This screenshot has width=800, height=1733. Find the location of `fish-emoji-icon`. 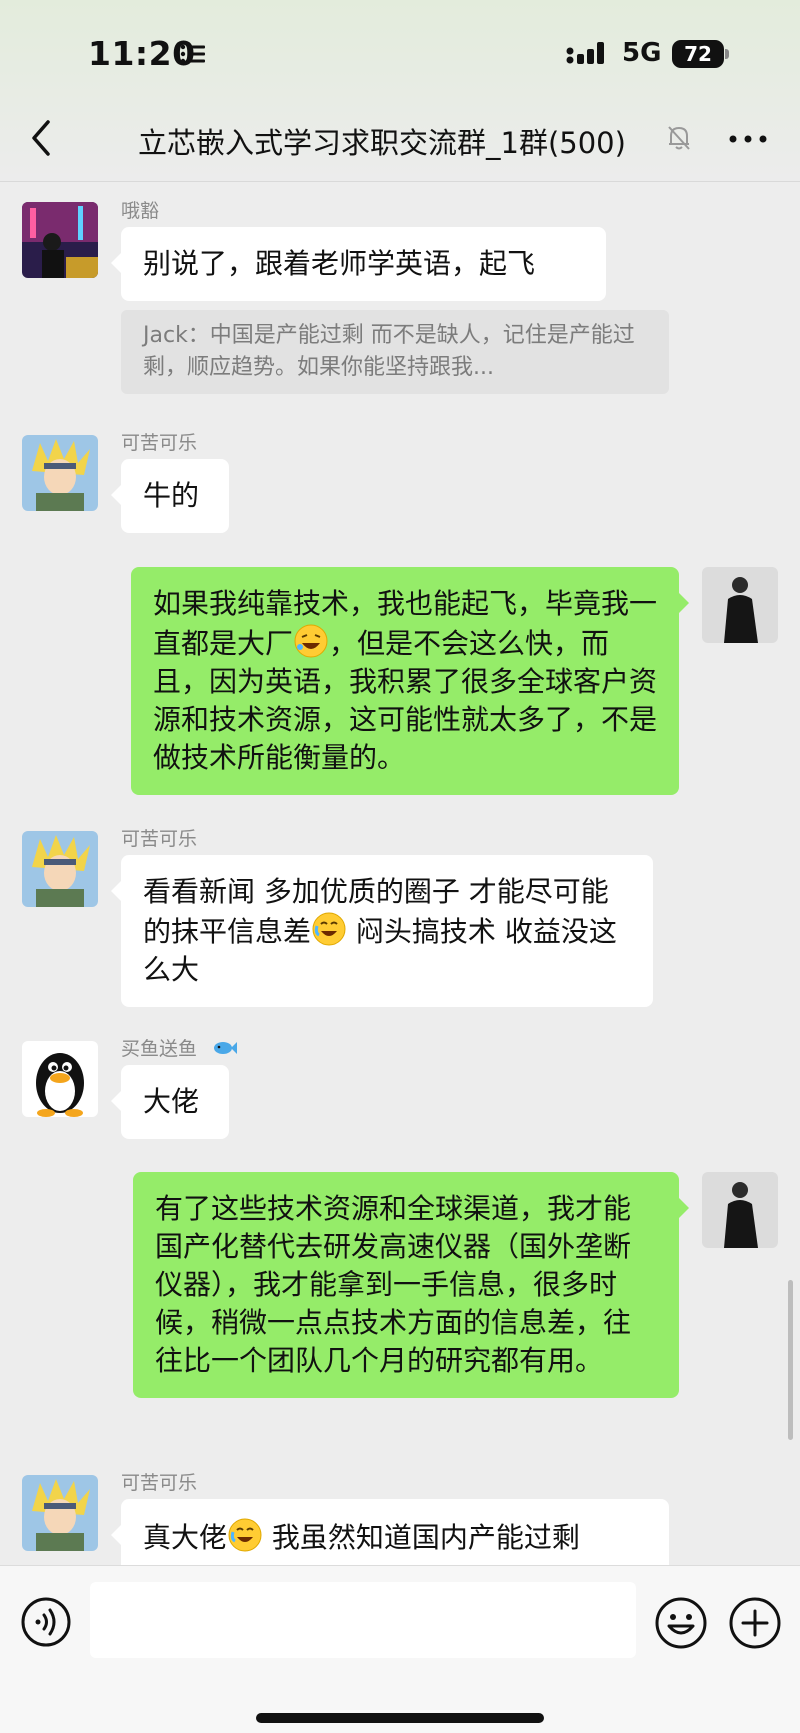

fish-emoji-icon is located at coordinates (225, 1048).